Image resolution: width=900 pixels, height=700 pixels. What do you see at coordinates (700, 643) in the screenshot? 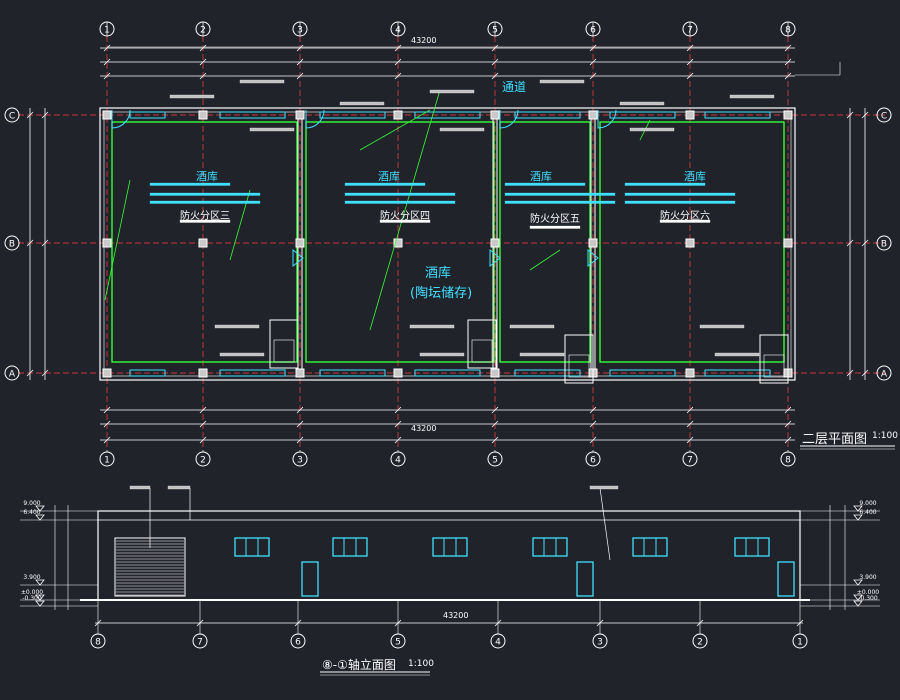
I see `elev-axis-2: 2` at bounding box center [700, 643].